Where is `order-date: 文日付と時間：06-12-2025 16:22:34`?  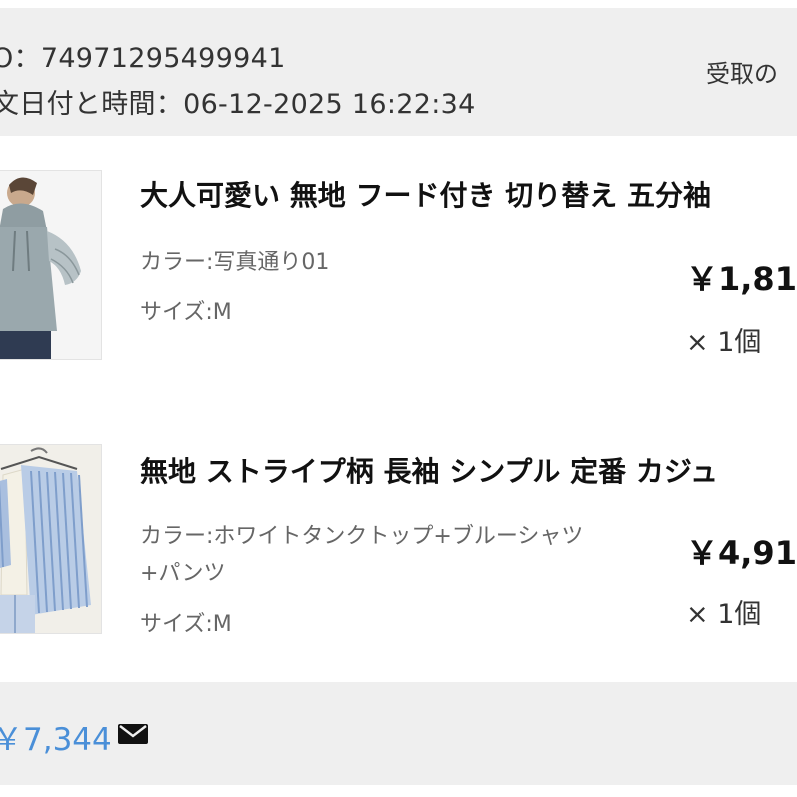 order-date: 文日付と時間：06-12-2025 16:22:34 is located at coordinates (238, 104).